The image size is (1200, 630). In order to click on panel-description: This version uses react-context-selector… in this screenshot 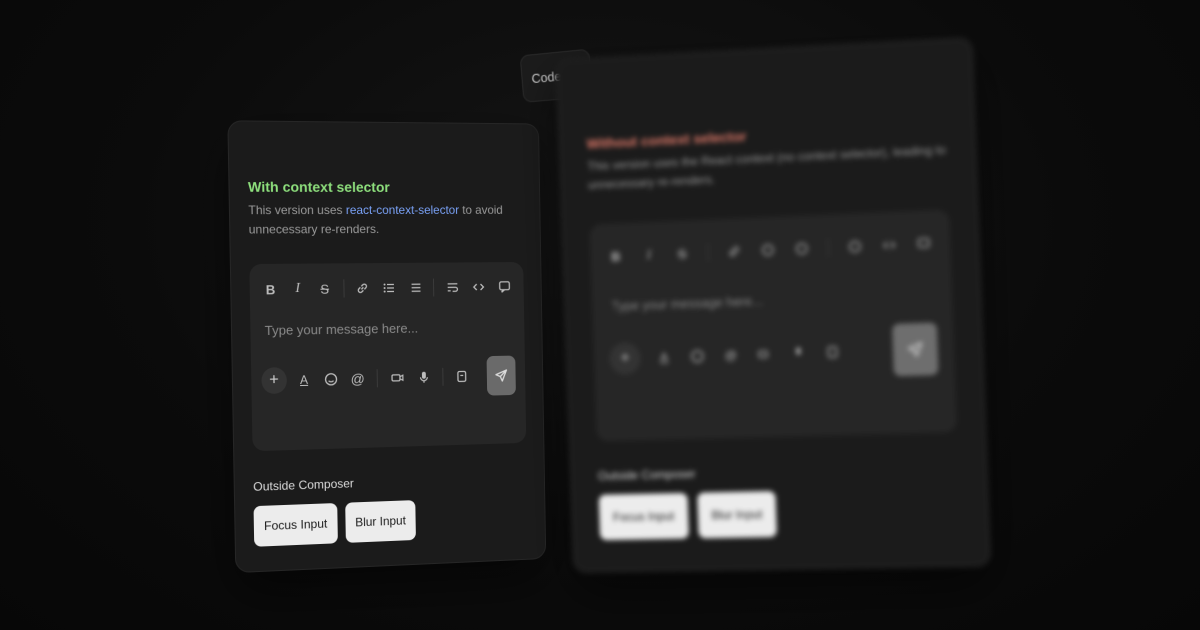, I will do `click(385, 220)`.